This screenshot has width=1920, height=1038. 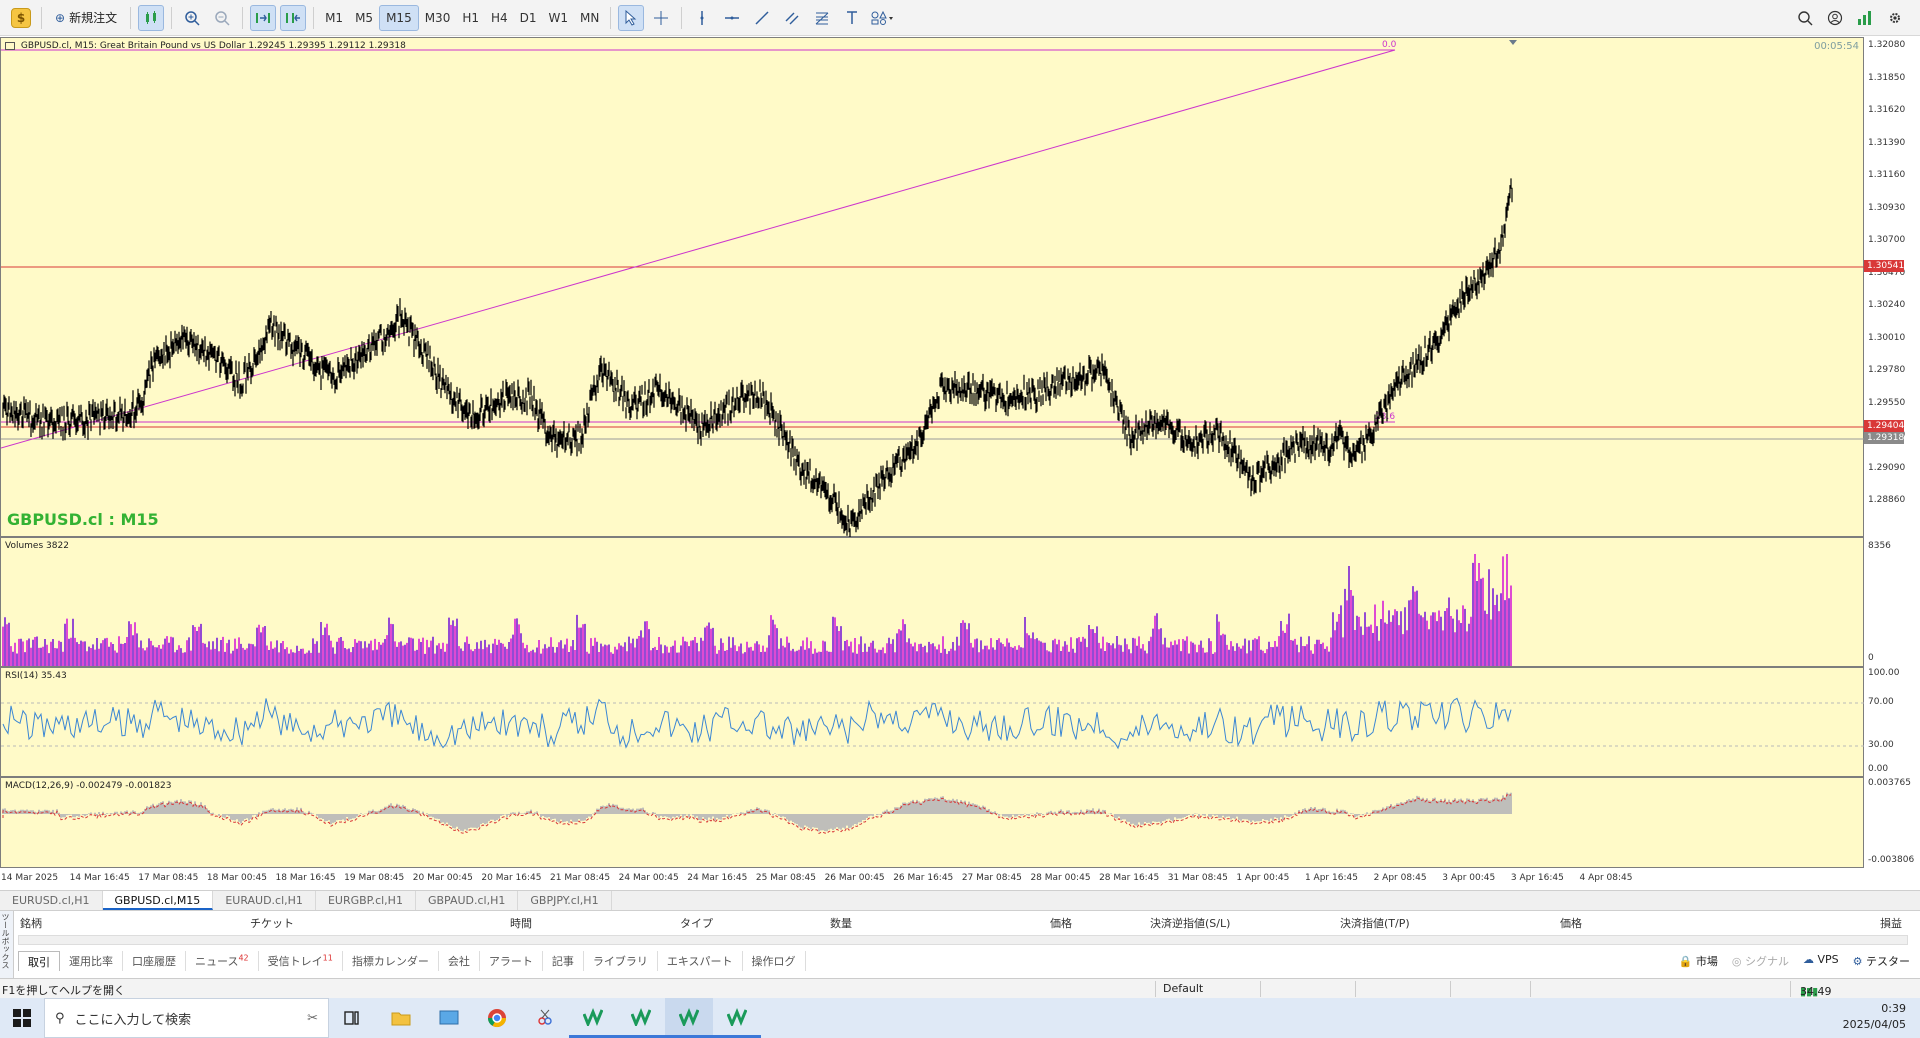 What do you see at coordinates (1606, 878) in the screenshot?
I see `time-tick-label: 4 Apr 08:45` at bounding box center [1606, 878].